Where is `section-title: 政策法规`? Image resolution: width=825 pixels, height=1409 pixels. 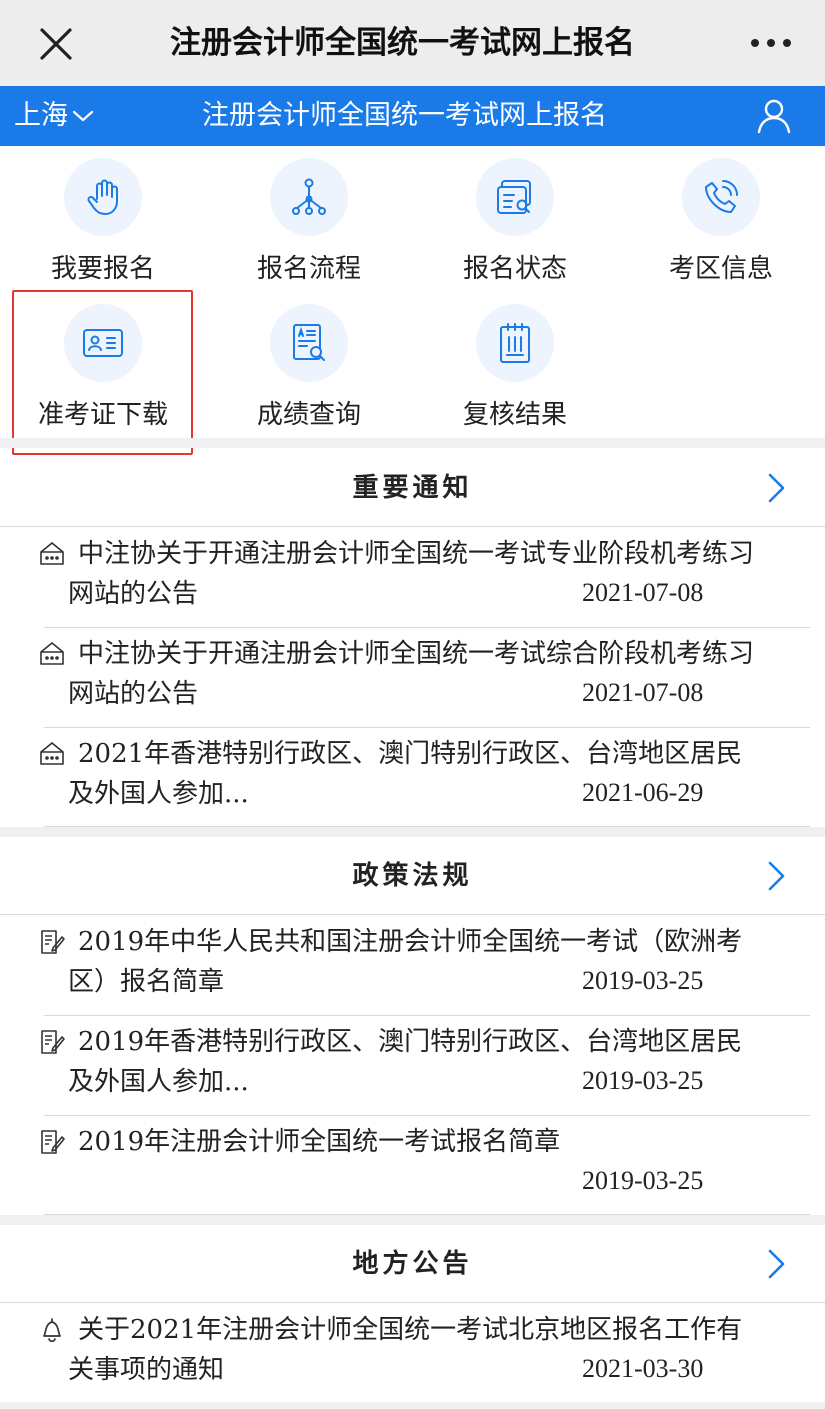 section-title: 政策法规 is located at coordinates (412, 876).